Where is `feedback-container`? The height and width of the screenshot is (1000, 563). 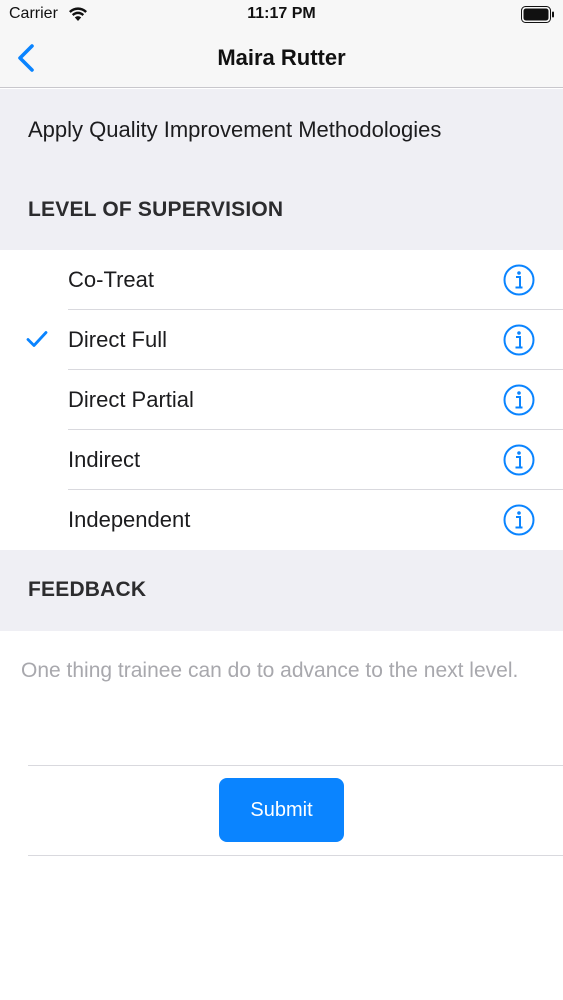
feedback-container is located at coordinates (281, 696).